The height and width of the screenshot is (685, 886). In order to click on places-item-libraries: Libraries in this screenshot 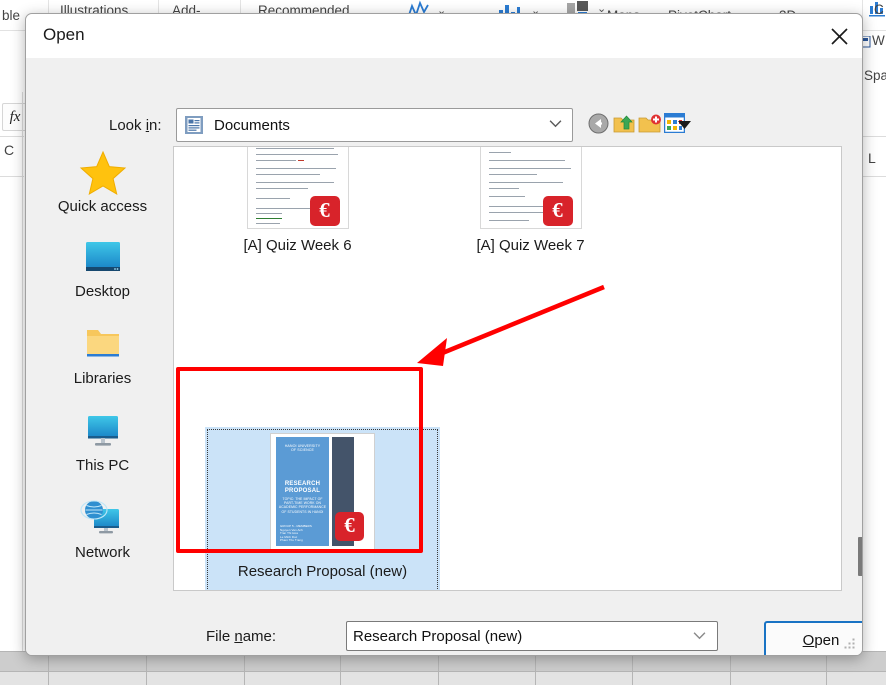, I will do `click(102, 356)`.